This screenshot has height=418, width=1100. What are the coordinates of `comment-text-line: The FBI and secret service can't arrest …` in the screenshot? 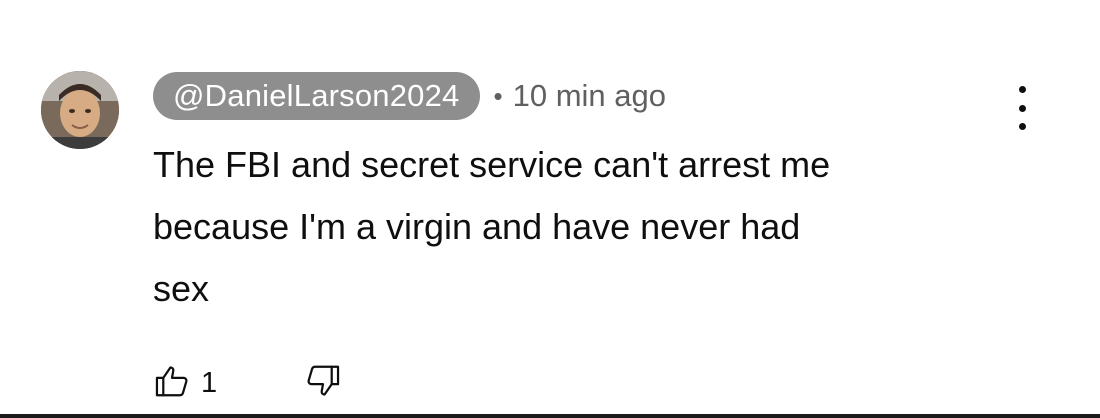 It's located at (492, 164).